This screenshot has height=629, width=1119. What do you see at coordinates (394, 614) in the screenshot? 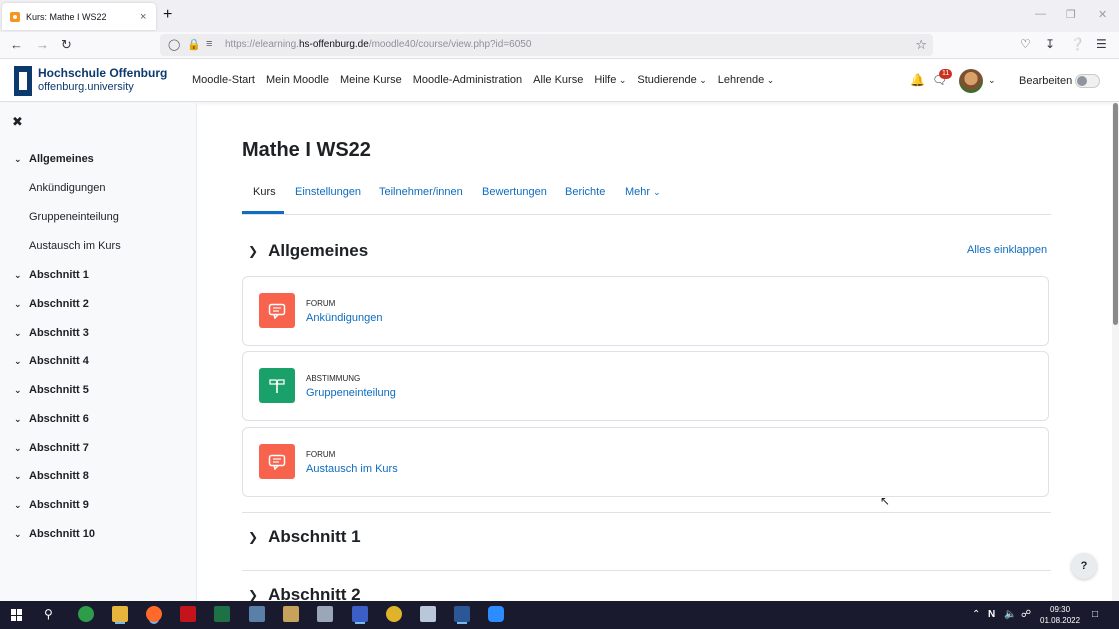
I see `chrome-icon` at bounding box center [394, 614].